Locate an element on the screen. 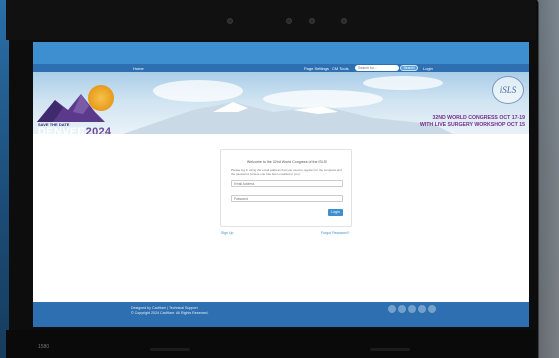 This screenshot has width=559, height=358. laptop-bottom-bezel is located at coordinates (271, 344).